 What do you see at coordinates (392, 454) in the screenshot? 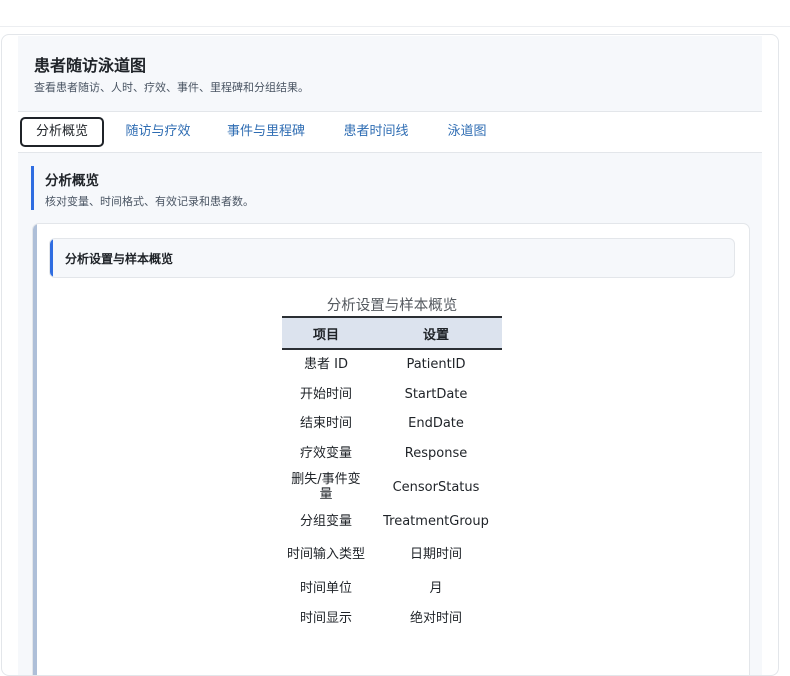
I see `table-row: 疗效变量 Response` at bounding box center [392, 454].